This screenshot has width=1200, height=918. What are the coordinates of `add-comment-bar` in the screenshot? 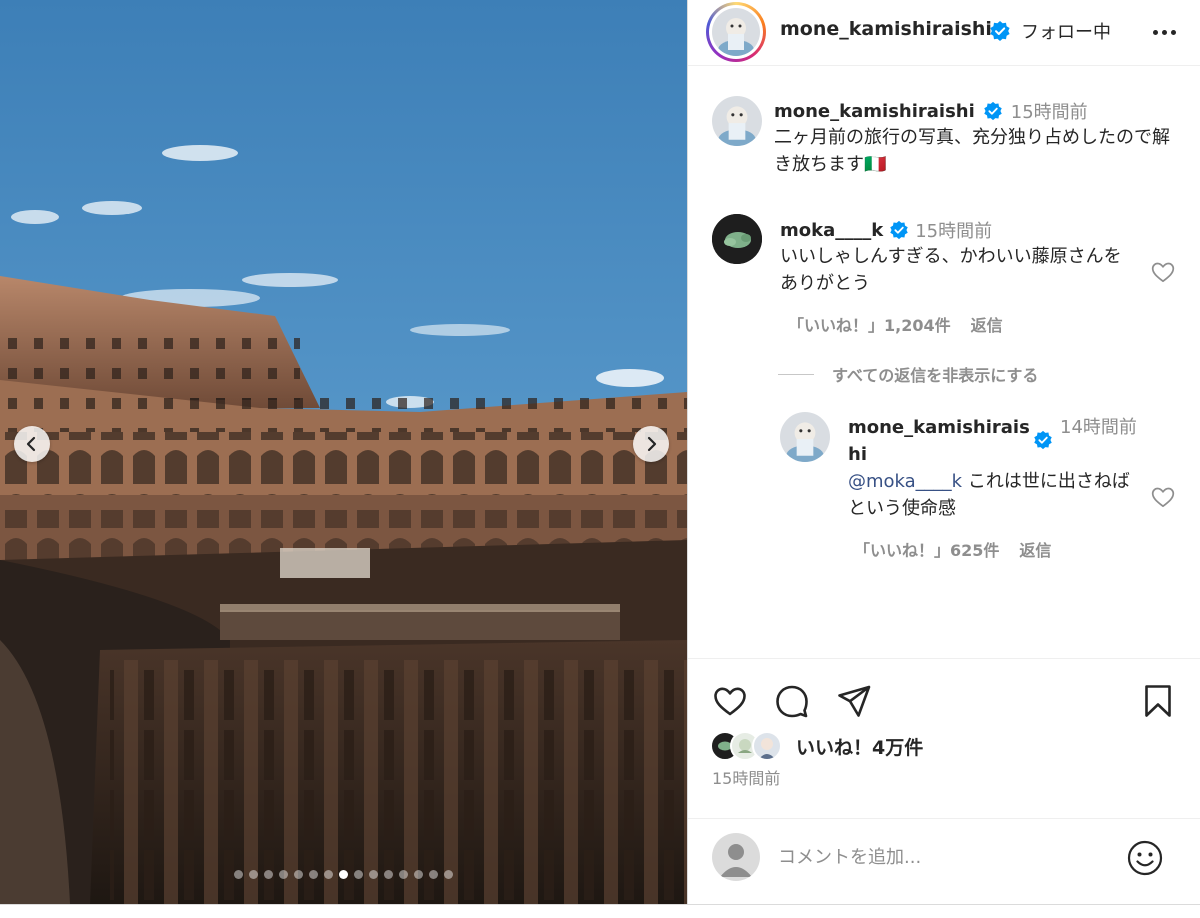 It's located at (944, 861).